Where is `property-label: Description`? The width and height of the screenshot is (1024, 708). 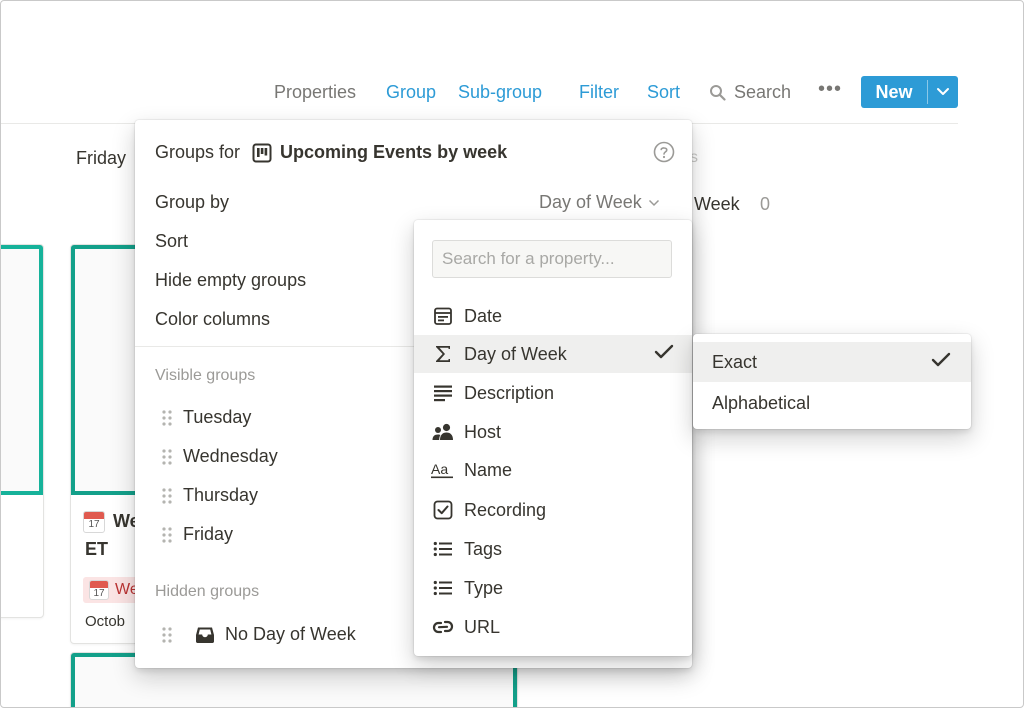
property-label: Description is located at coordinates (509, 392).